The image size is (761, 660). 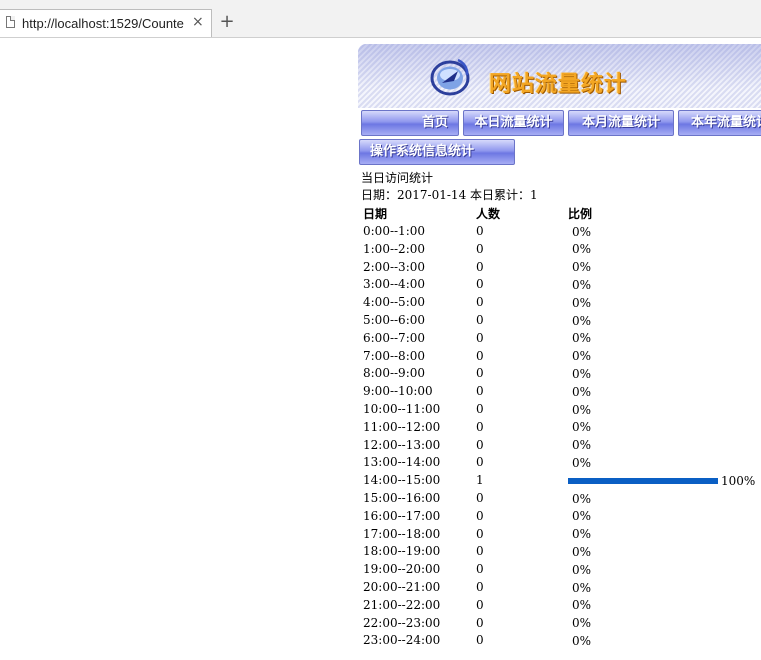 I want to click on hour-range: 4:00--5:00, so click(x=394, y=302).